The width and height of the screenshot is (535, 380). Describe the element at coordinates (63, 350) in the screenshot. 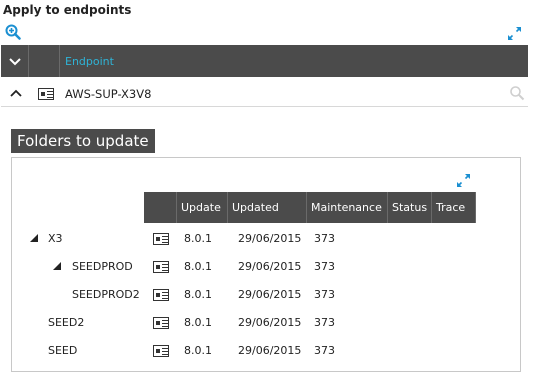

I see `folder-name: SEED` at that location.